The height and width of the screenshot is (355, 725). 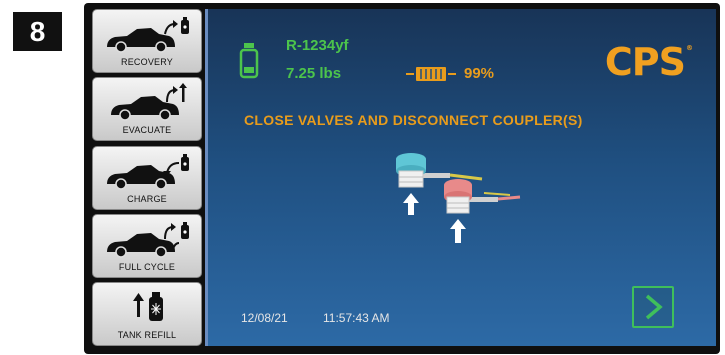 What do you see at coordinates (249, 61) in the screenshot?
I see `refrigerant-tank-icon` at bounding box center [249, 61].